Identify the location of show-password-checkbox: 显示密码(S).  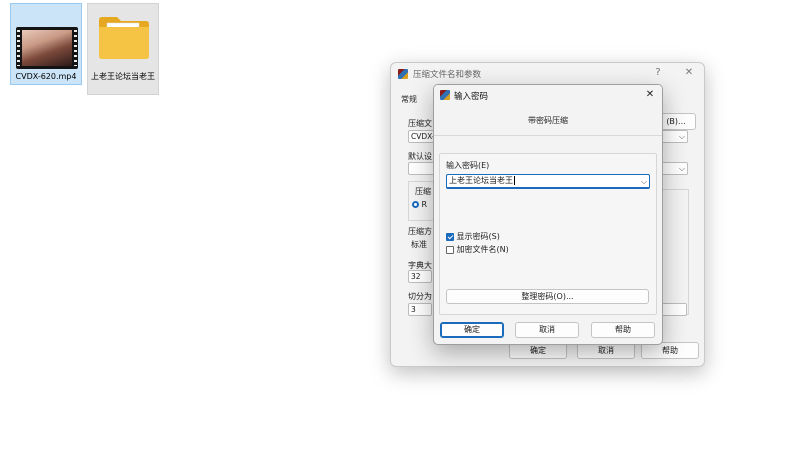
(473, 236).